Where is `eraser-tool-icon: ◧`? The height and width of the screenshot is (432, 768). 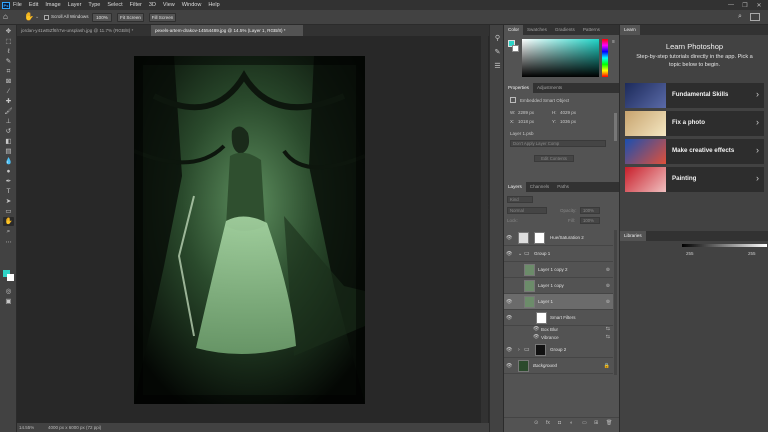 eraser-tool-icon: ◧ is located at coordinates (8, 141).